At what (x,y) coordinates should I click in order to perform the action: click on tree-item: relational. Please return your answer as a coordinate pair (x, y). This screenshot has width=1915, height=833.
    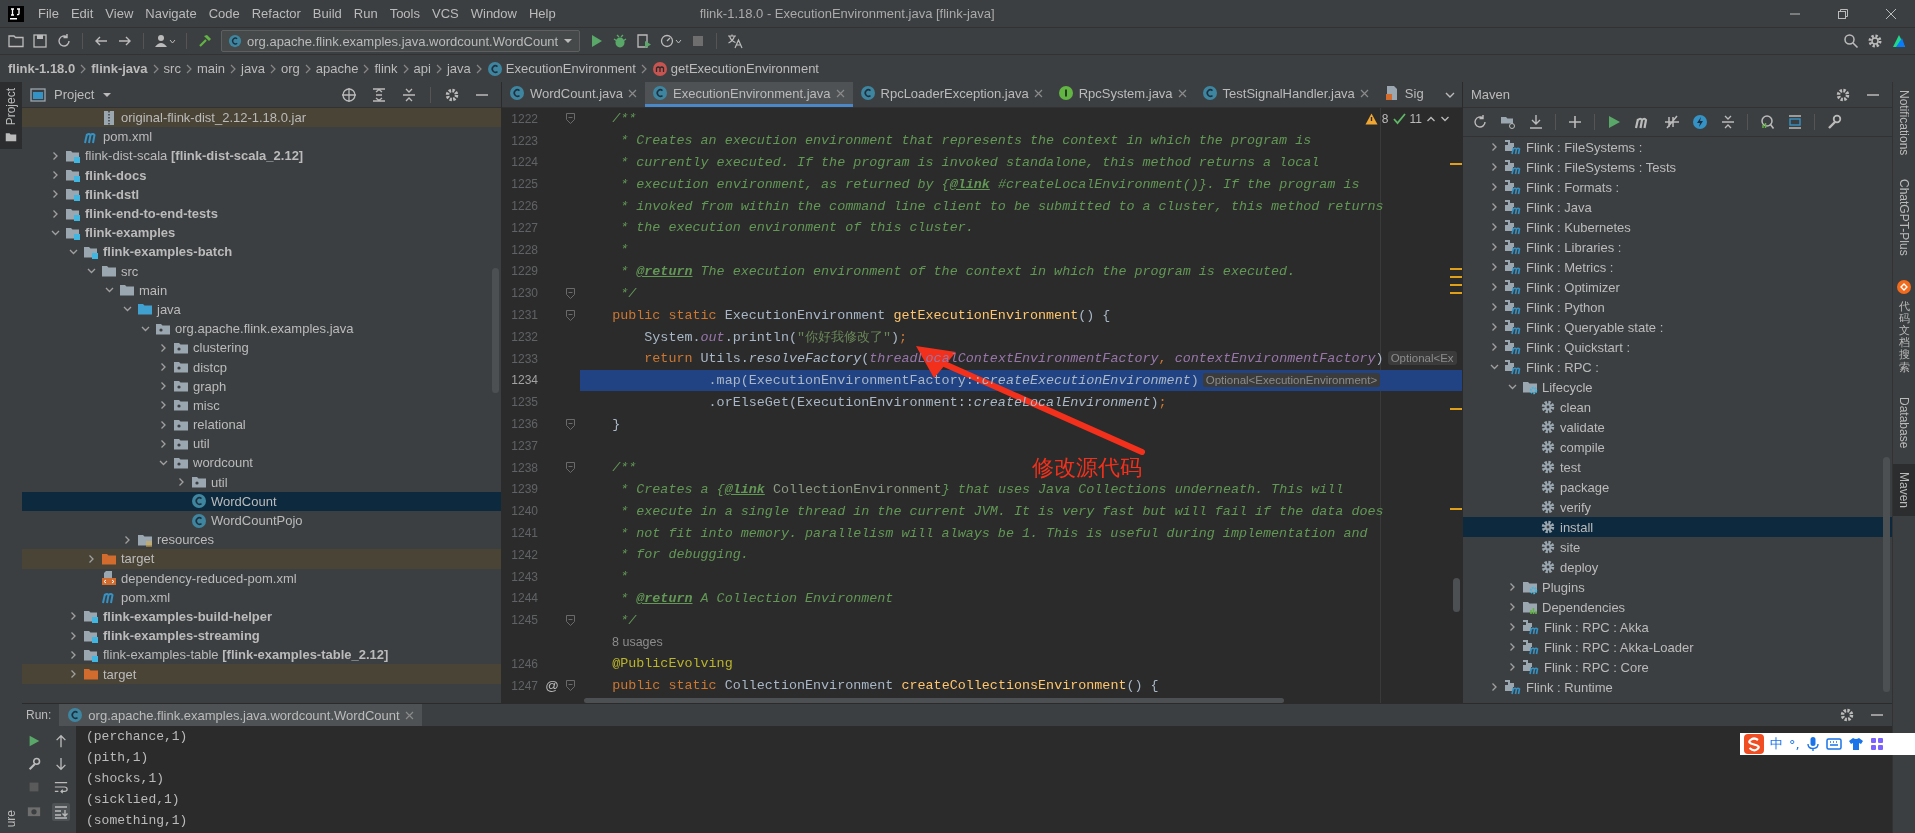
    Looking at the image, I should click on (261, 425).